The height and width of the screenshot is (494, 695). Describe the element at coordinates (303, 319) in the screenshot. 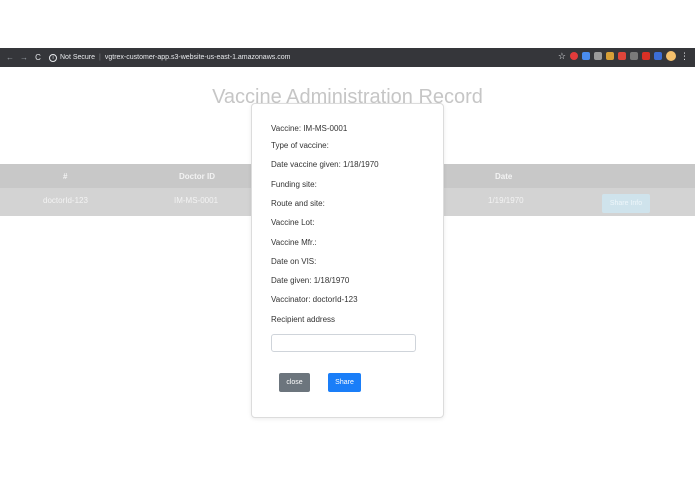

I see `recipient-address-label: Recipient address` at that location.